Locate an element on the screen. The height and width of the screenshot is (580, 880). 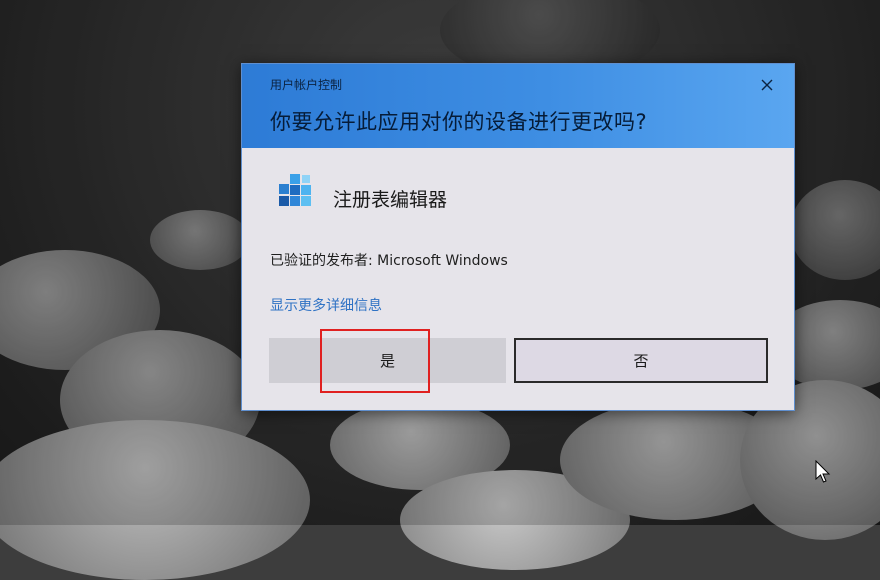
close-icon is located at coordinates (767, 85).